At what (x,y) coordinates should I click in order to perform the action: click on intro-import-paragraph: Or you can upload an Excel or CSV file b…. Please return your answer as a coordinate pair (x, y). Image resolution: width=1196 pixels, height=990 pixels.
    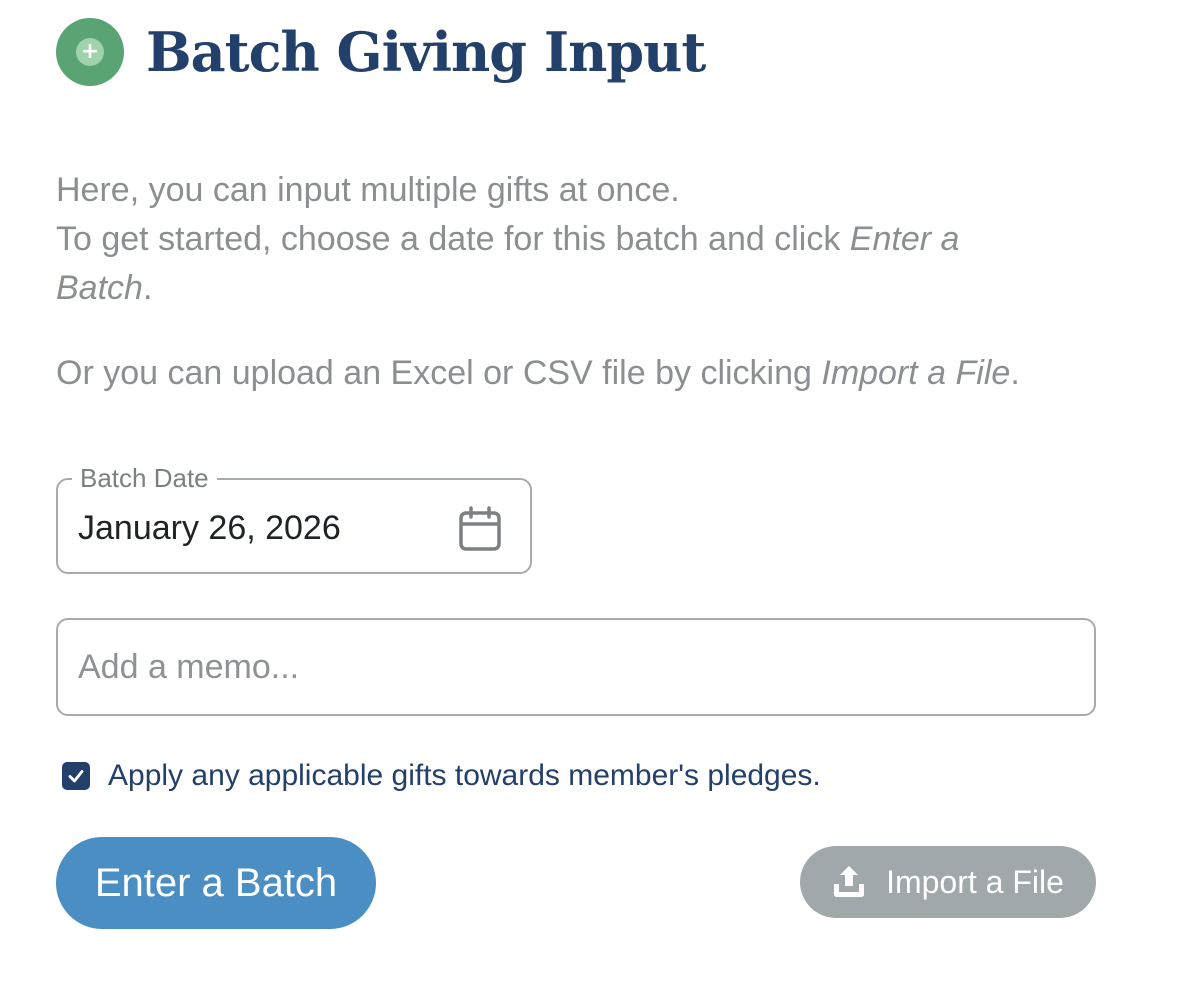
    Looking at the image, I should click on (556, 373).